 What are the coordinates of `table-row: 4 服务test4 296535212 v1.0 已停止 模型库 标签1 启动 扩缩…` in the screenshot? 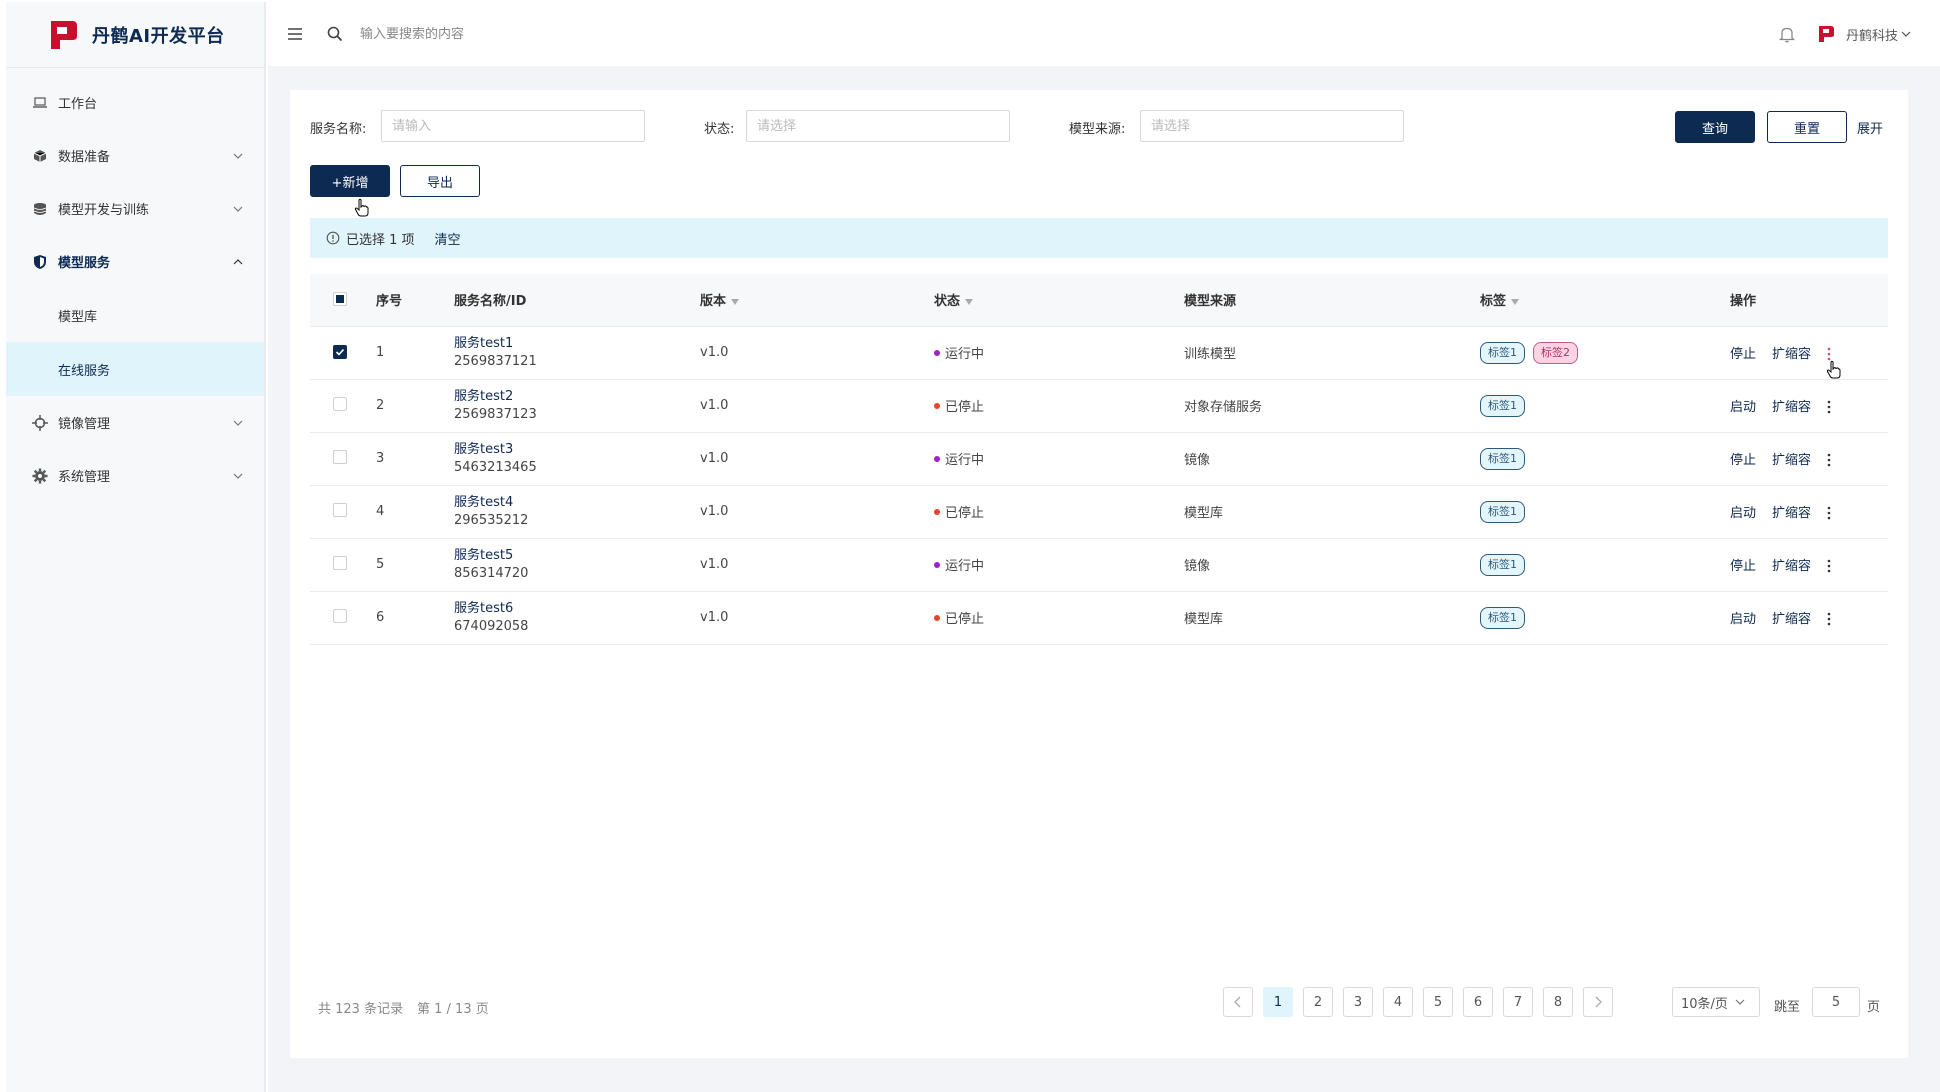 It's located at (1099, 511).